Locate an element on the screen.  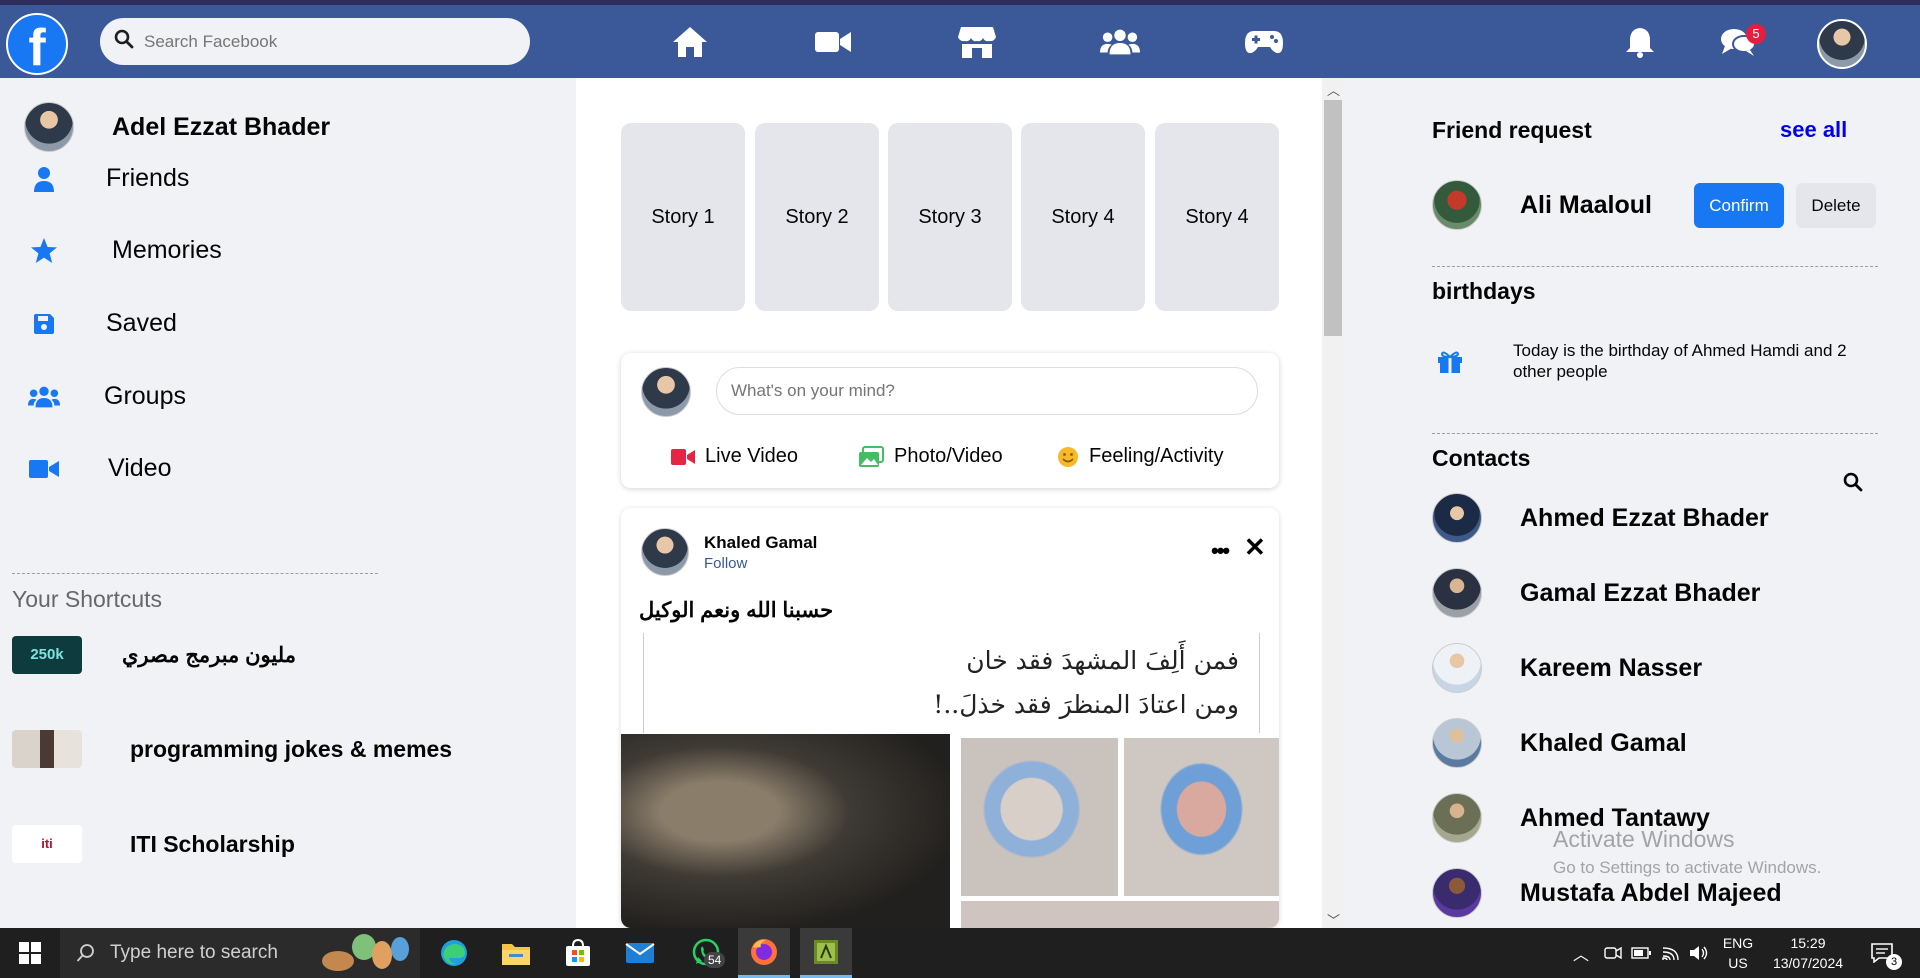
sidebar-item-groups: Groups is located at coordinates (107, 396).